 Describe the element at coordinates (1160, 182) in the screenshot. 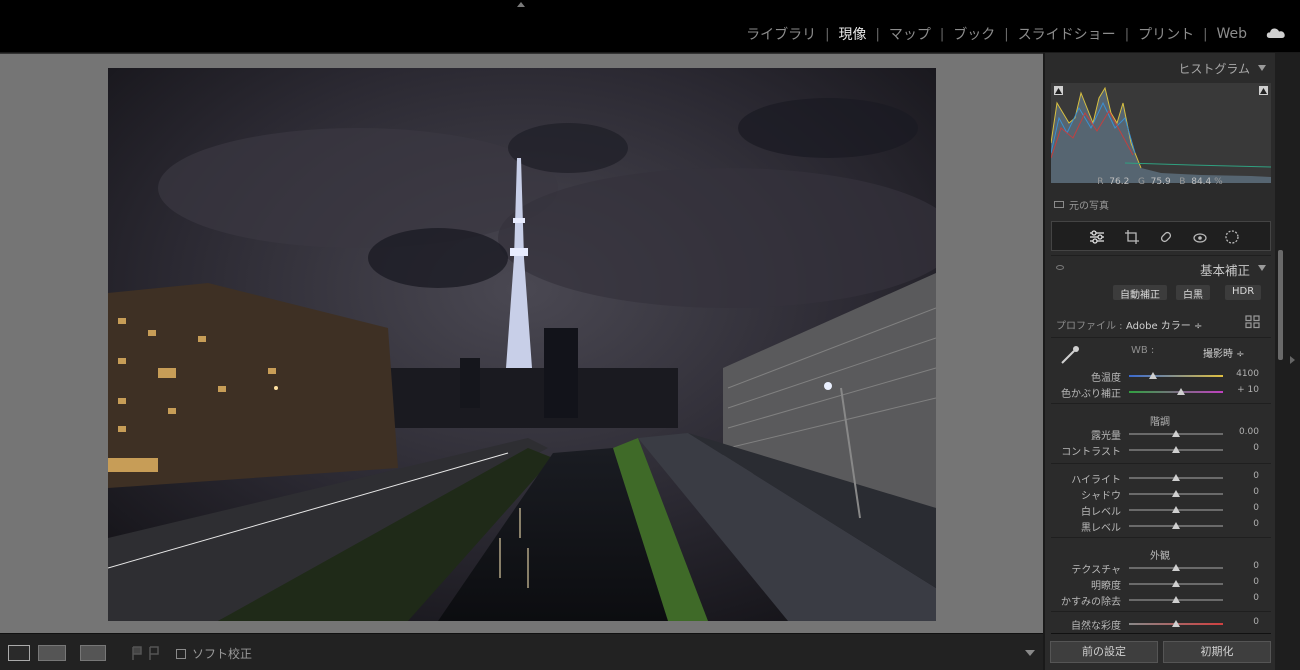

I see `g-value: 75.9` at that location.